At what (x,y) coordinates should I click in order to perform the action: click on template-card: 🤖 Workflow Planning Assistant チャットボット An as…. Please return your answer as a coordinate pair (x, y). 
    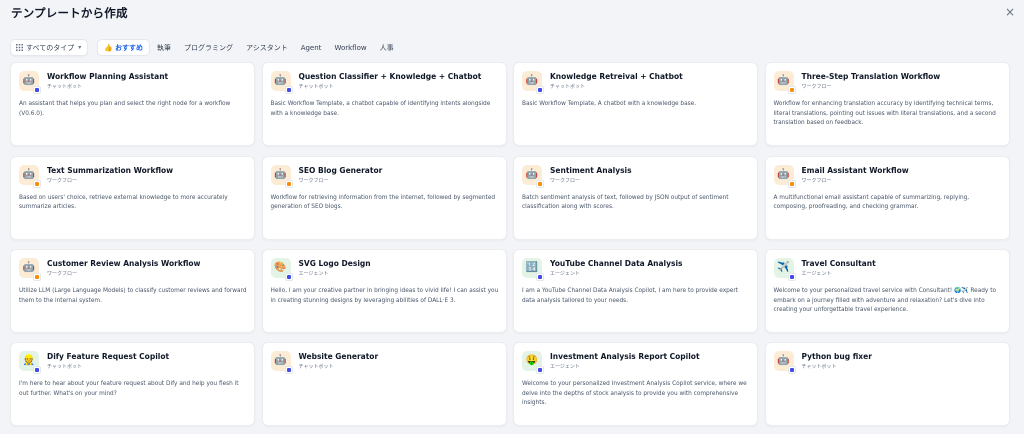
    Looking at the image, I should click on (132, 104).